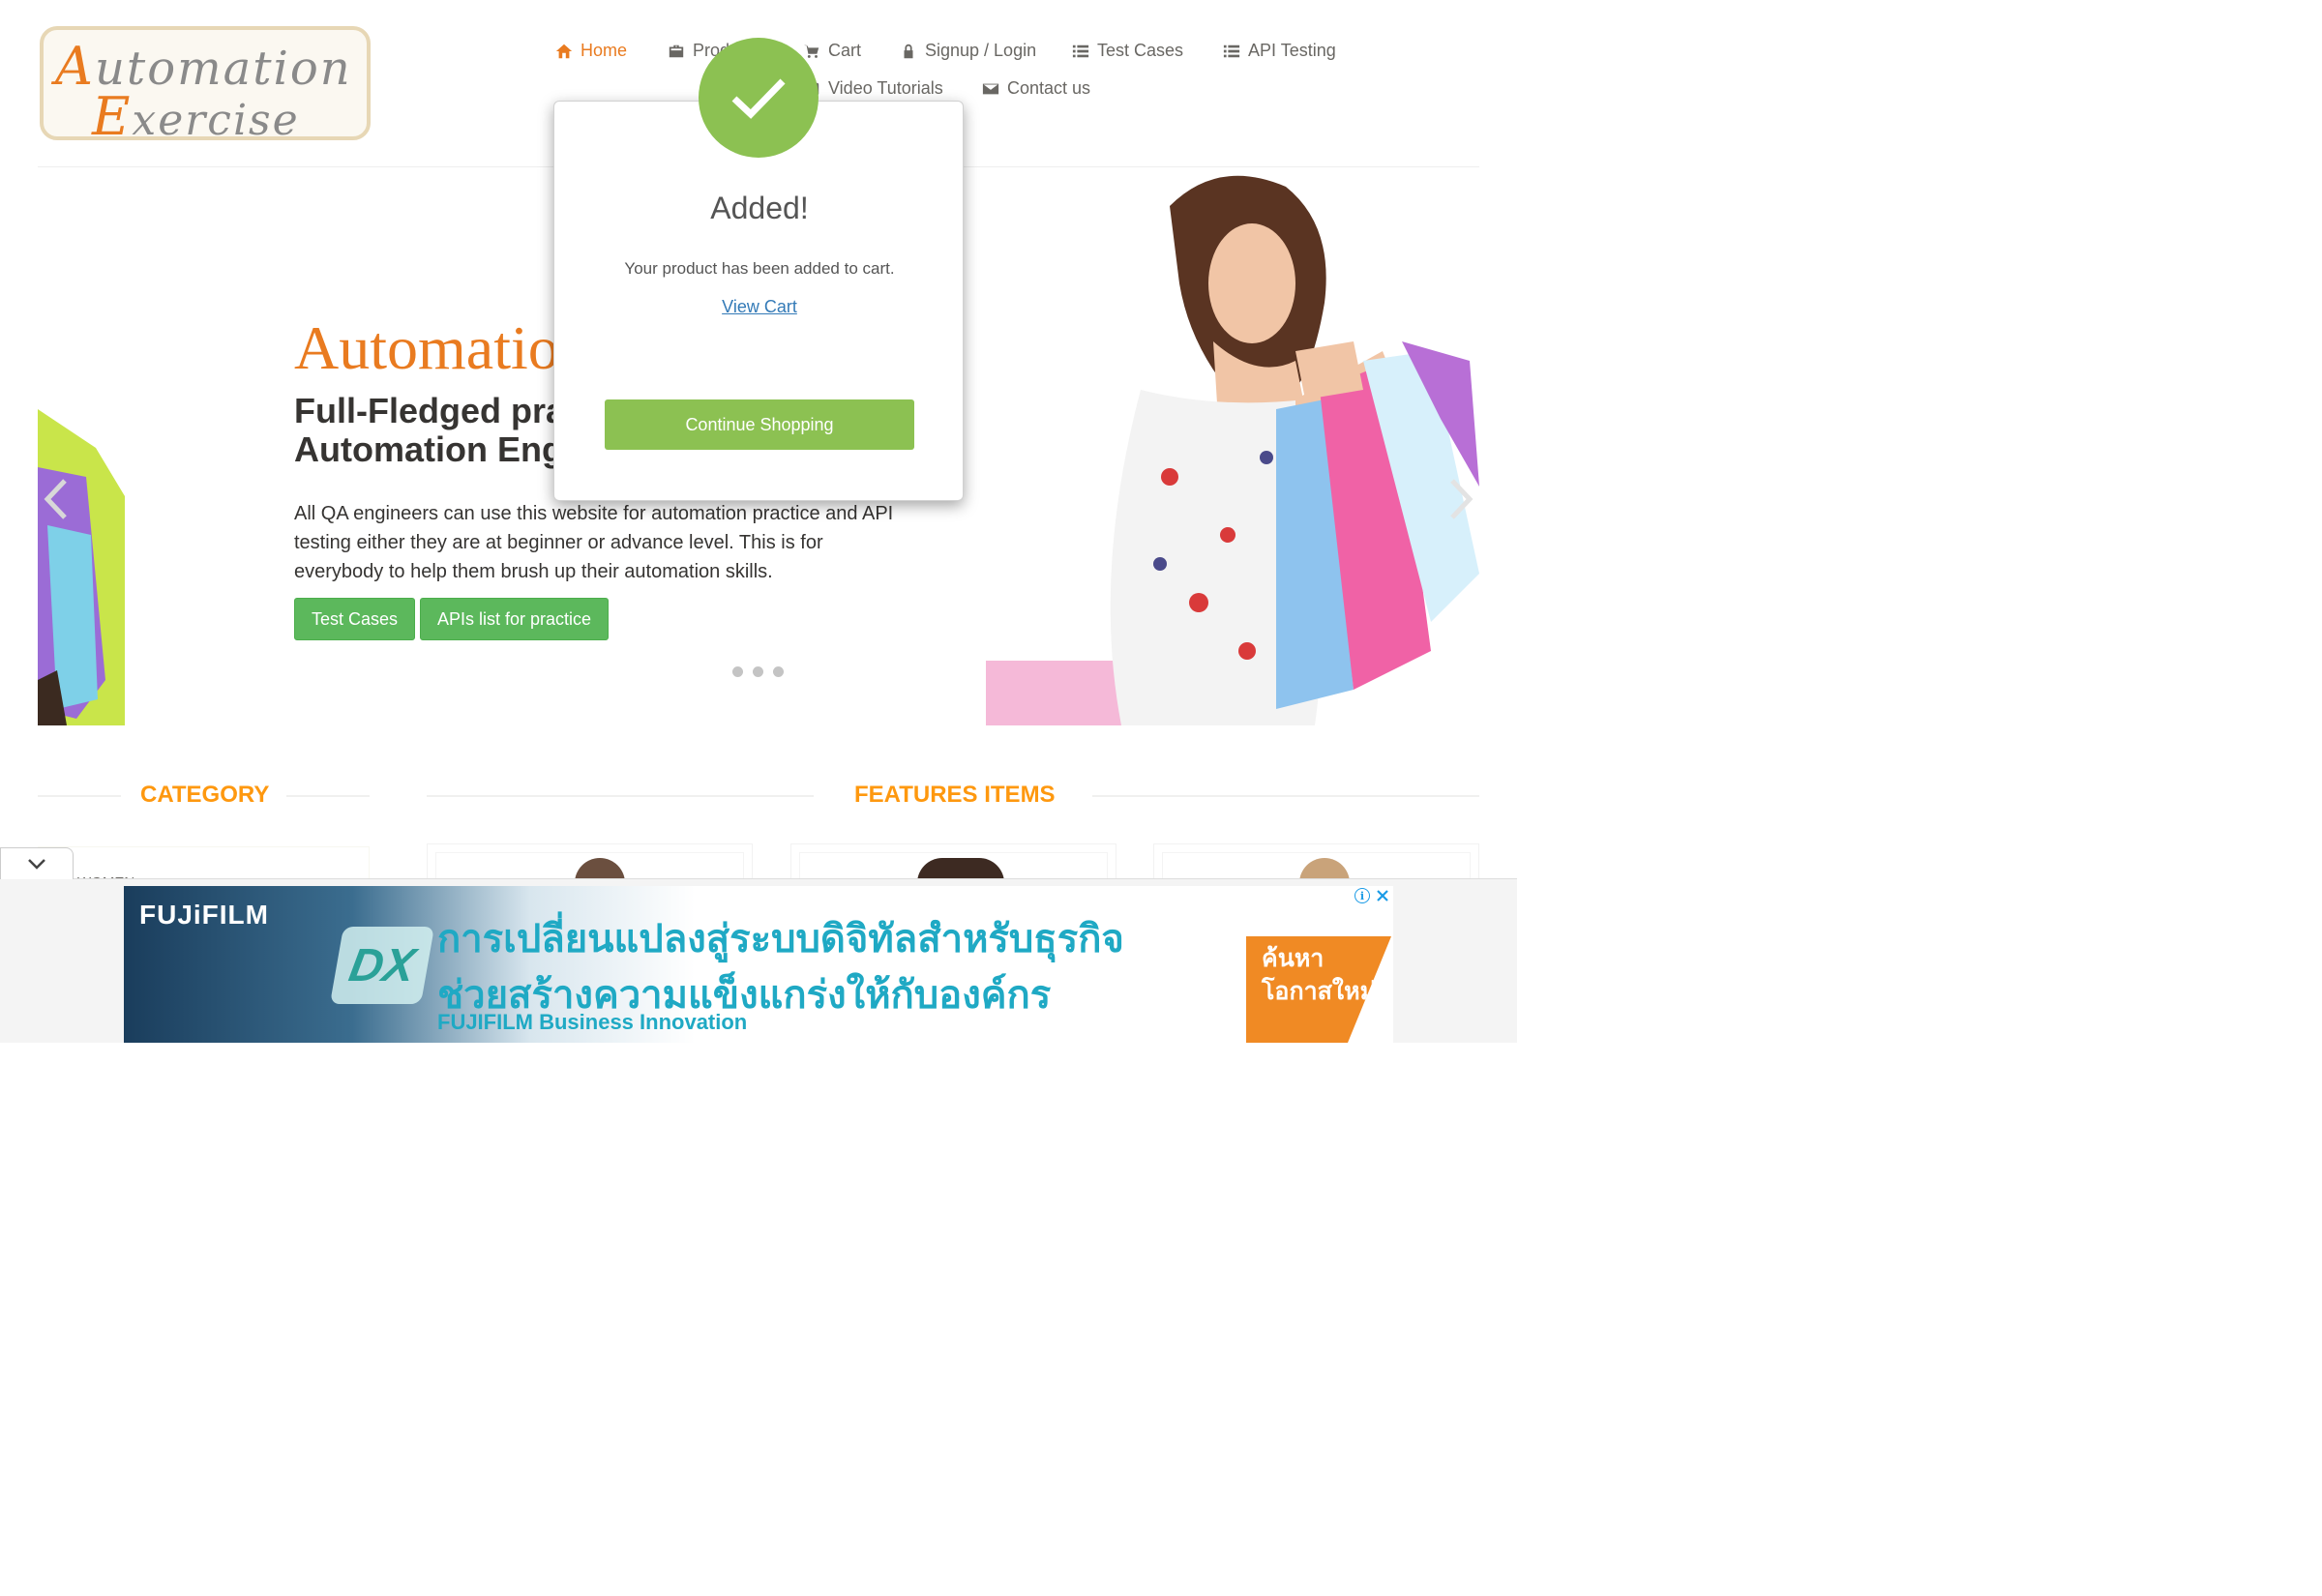 The image size is (2322, 1596). Describe the element at coordinates (981, 50) in the screenshot. I see `nav-signup-login-label: Signup / Login` at that location.